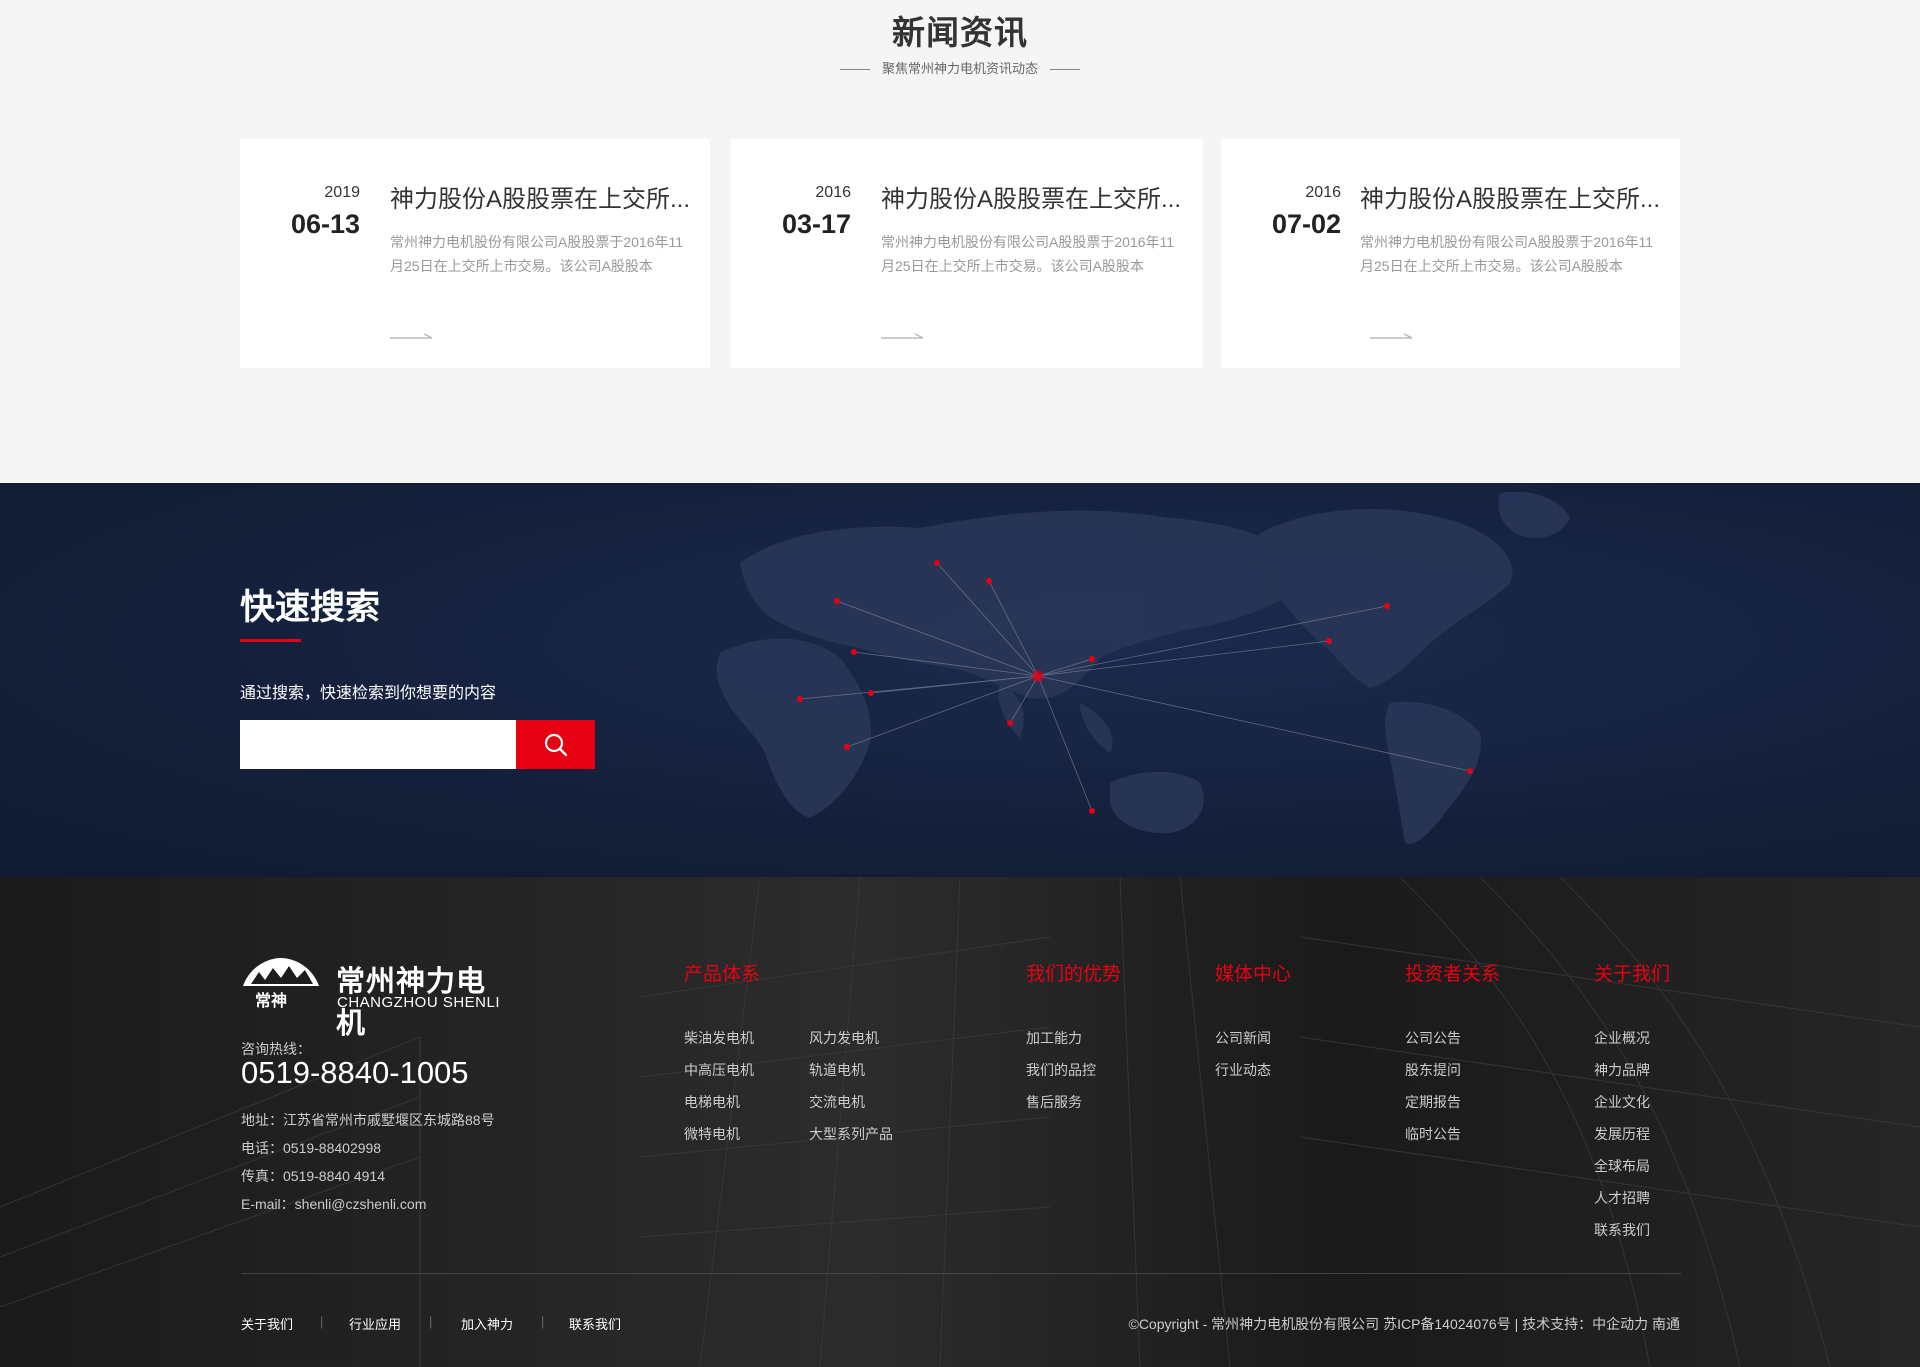 Image resolution: width=1920 pixels, height=1367 pixels. What do you see at coordinates (1073, 972) in the screenshot?
I see `footer-column-title: 我们的优势` at bounding box center [1073, 972].